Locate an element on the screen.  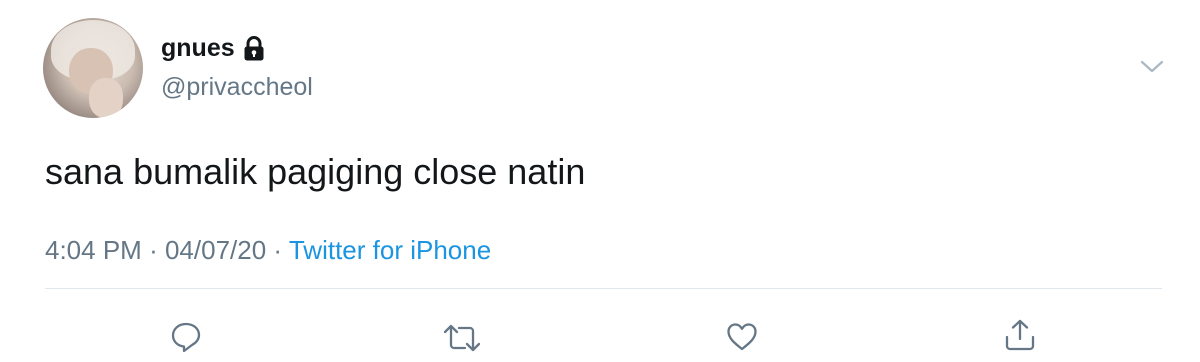
author-handle: @privaccheol is located at coordinates (237, 87).